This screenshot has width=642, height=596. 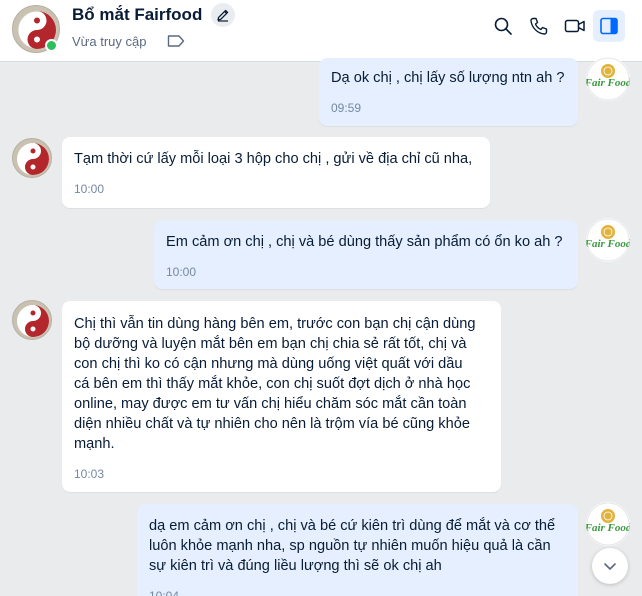 What do you see at coordinates (346, 108) in the screenshot?
I see `message-time: 09:59` at bounding box center [346, 108].